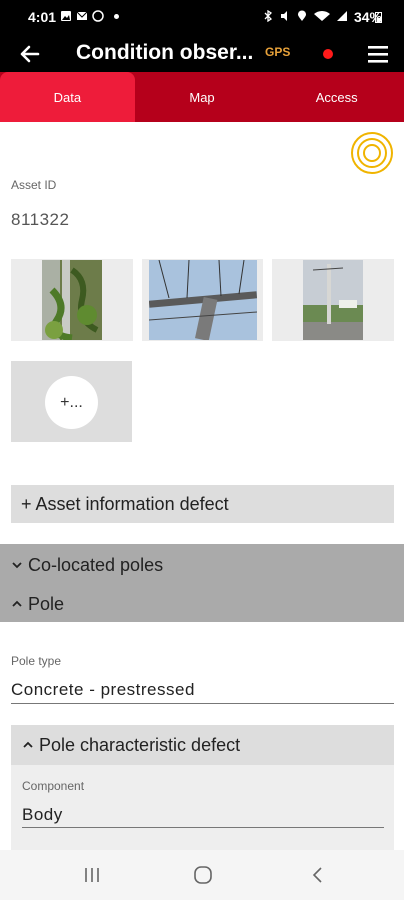  I want to click on co-located-poles-label: Co-located poles, so click(96, 564).